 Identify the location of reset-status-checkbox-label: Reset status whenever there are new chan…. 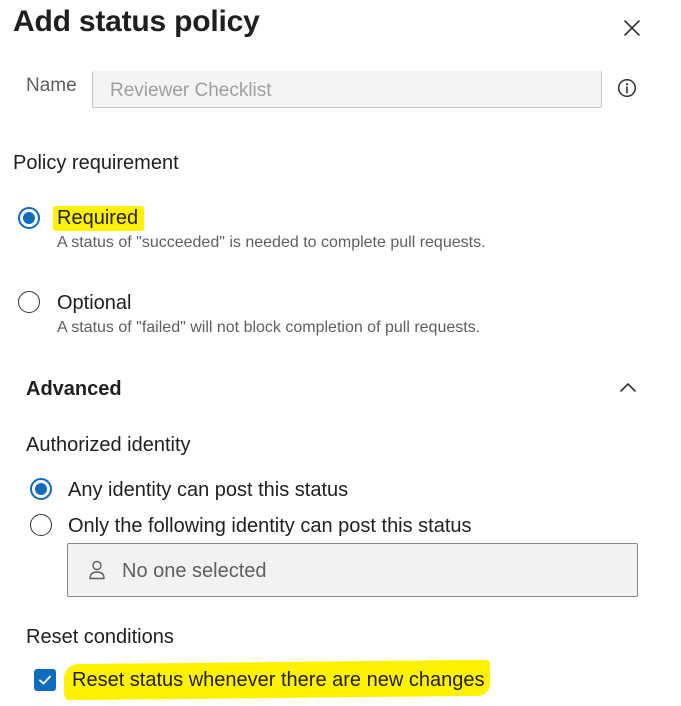
(278, 680).